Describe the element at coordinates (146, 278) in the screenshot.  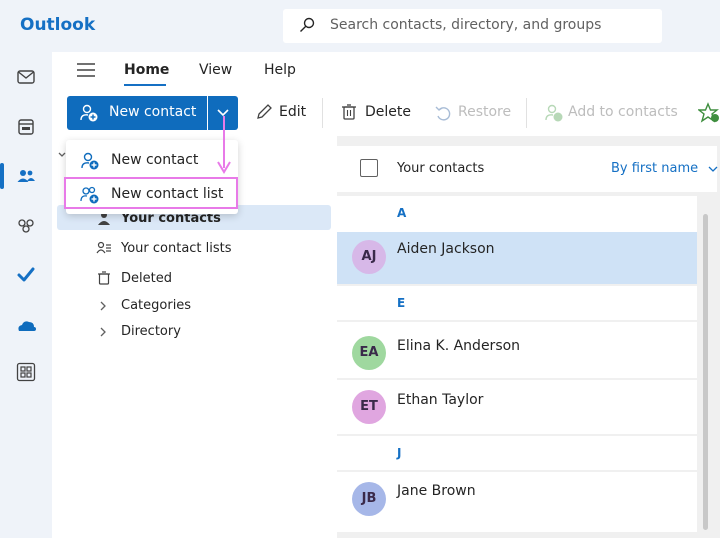
I see `folder-deleted: Deleted` at that location.